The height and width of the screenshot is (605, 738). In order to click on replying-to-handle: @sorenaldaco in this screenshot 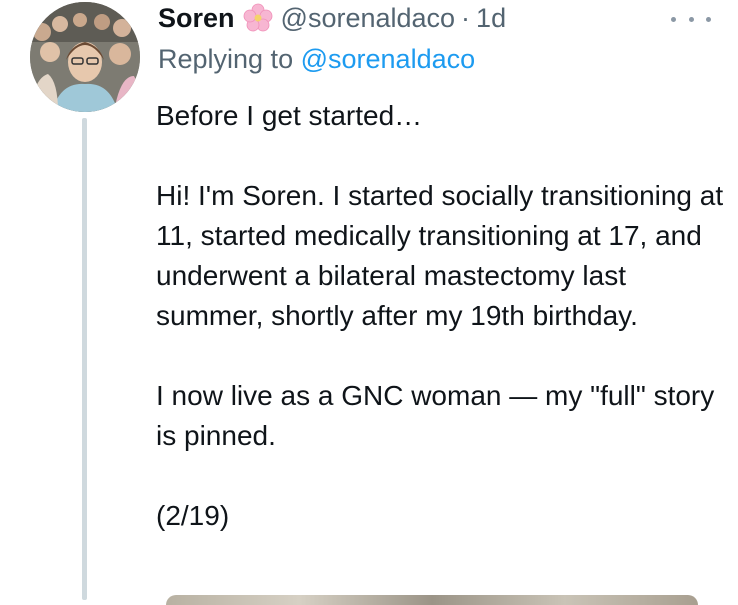, I will do `click(388, 59)`.